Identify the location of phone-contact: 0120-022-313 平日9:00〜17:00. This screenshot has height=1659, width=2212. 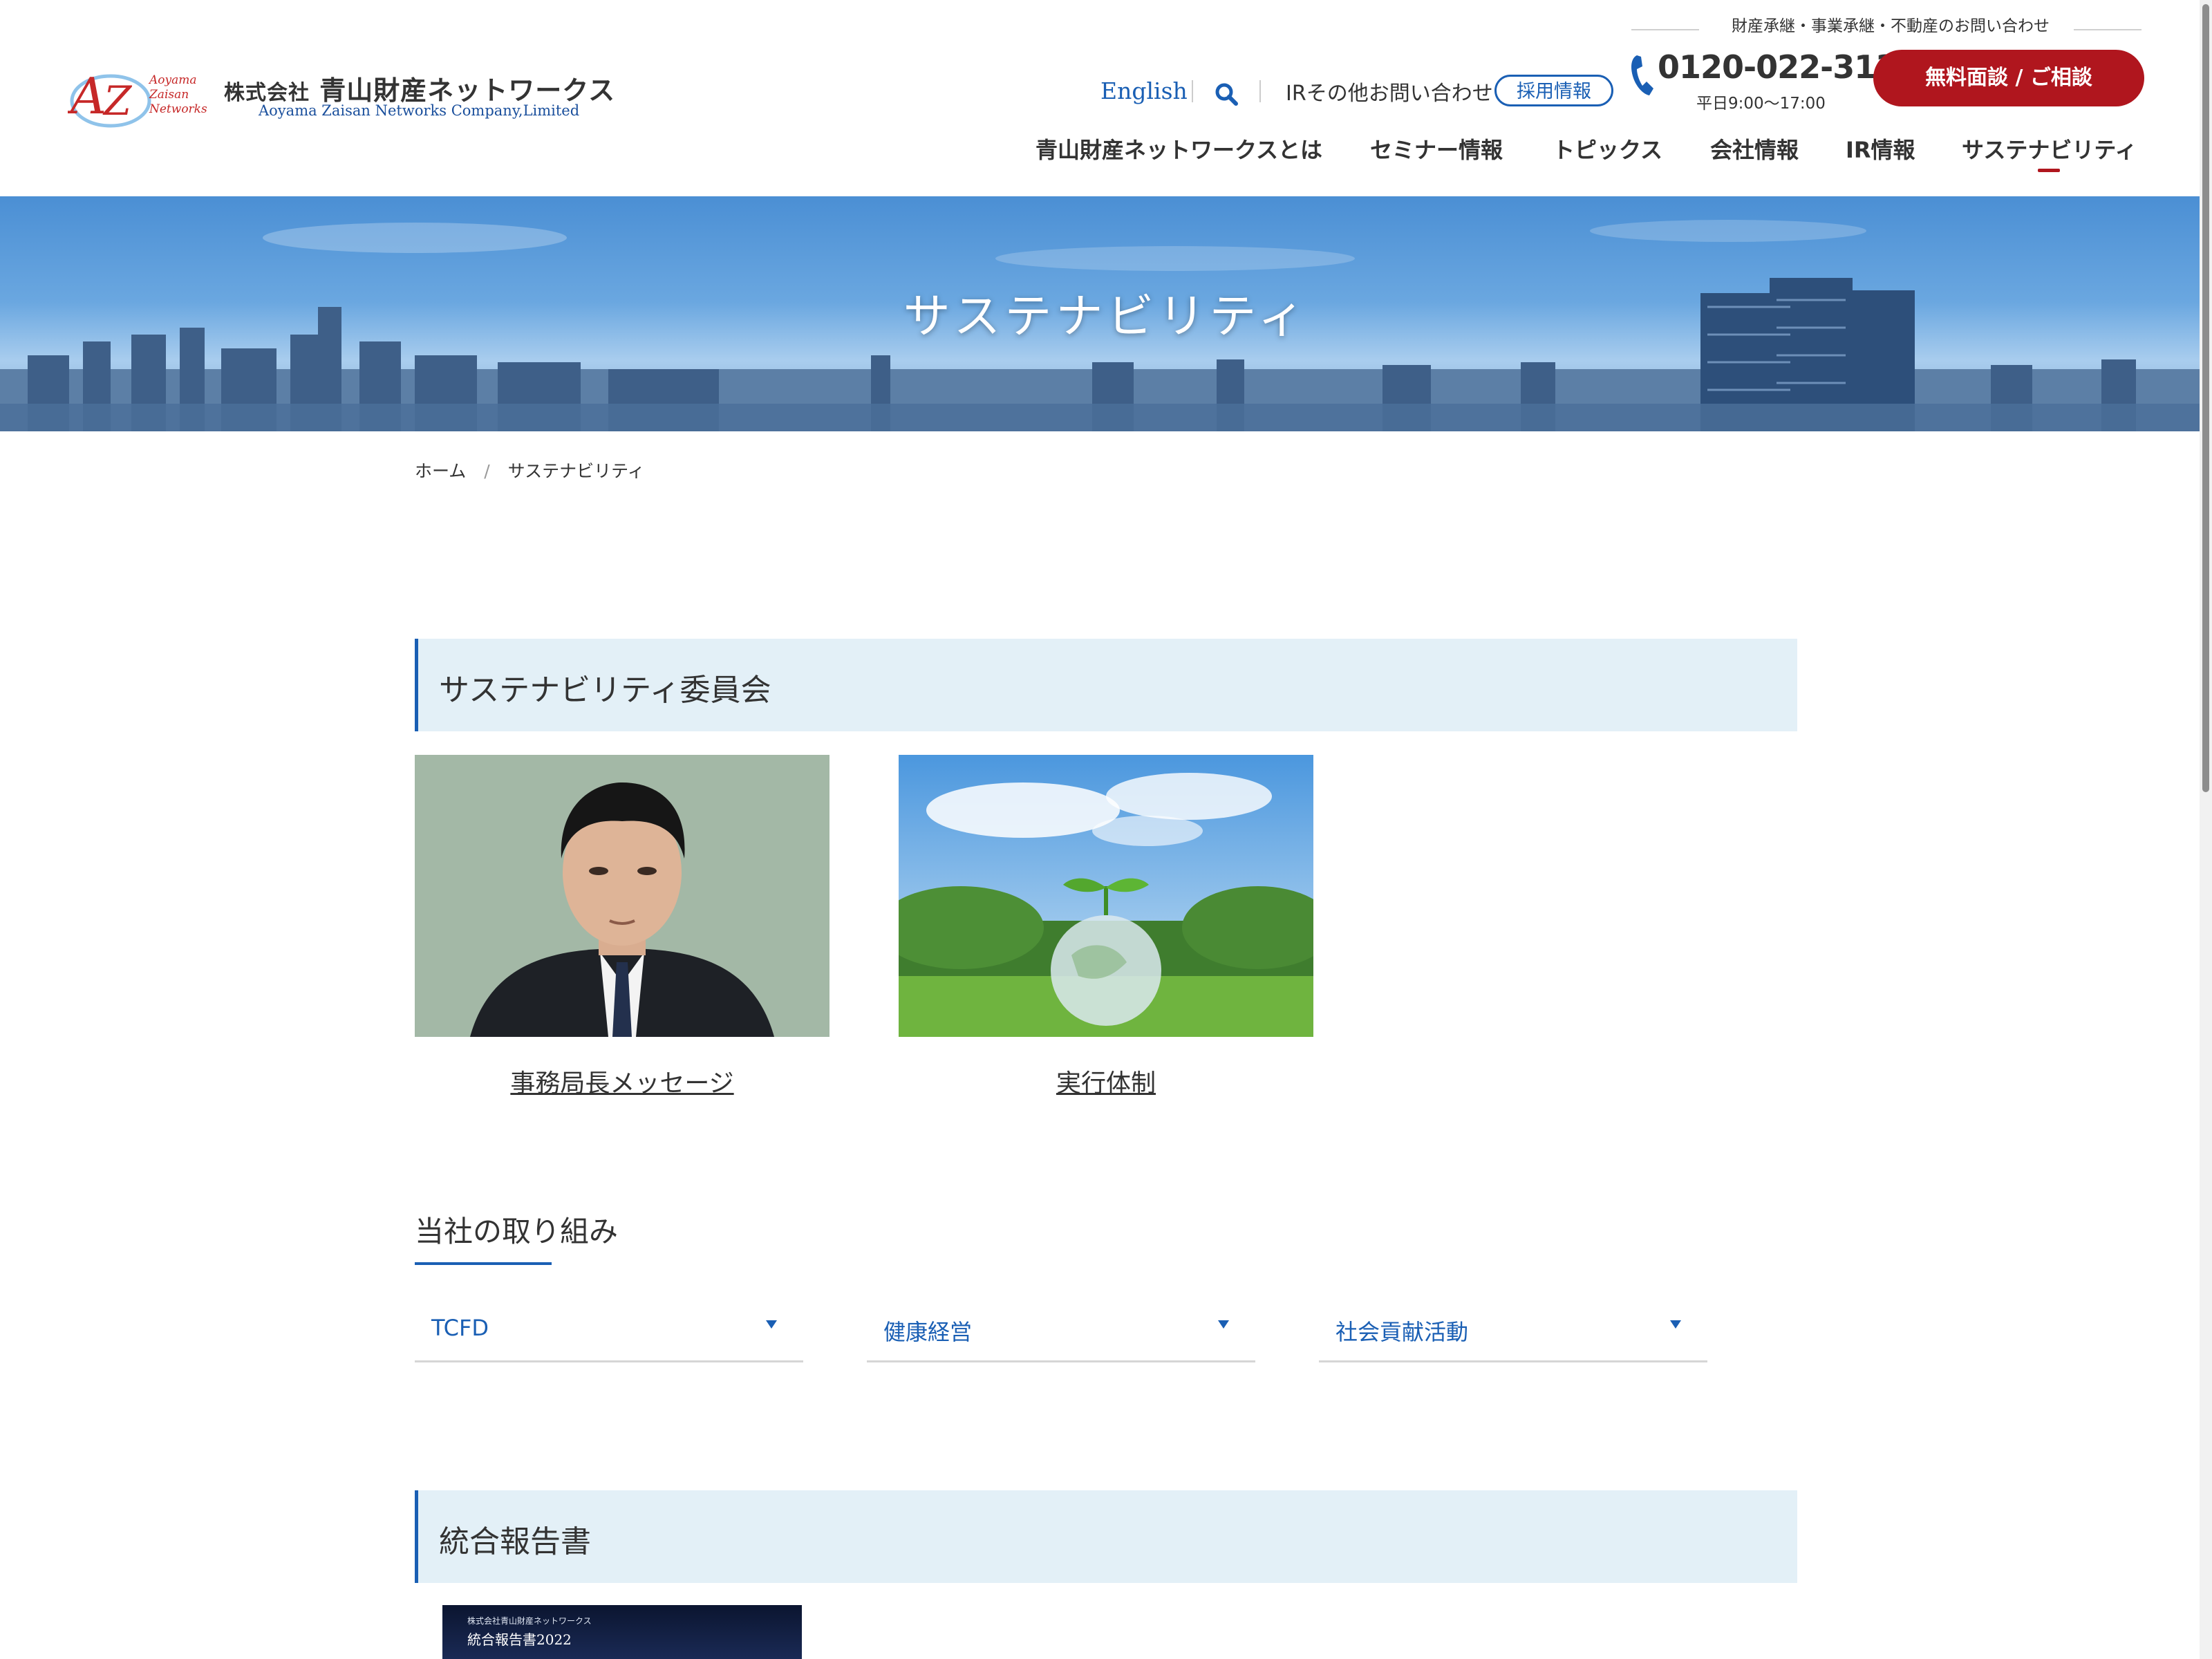
(1763, 80).